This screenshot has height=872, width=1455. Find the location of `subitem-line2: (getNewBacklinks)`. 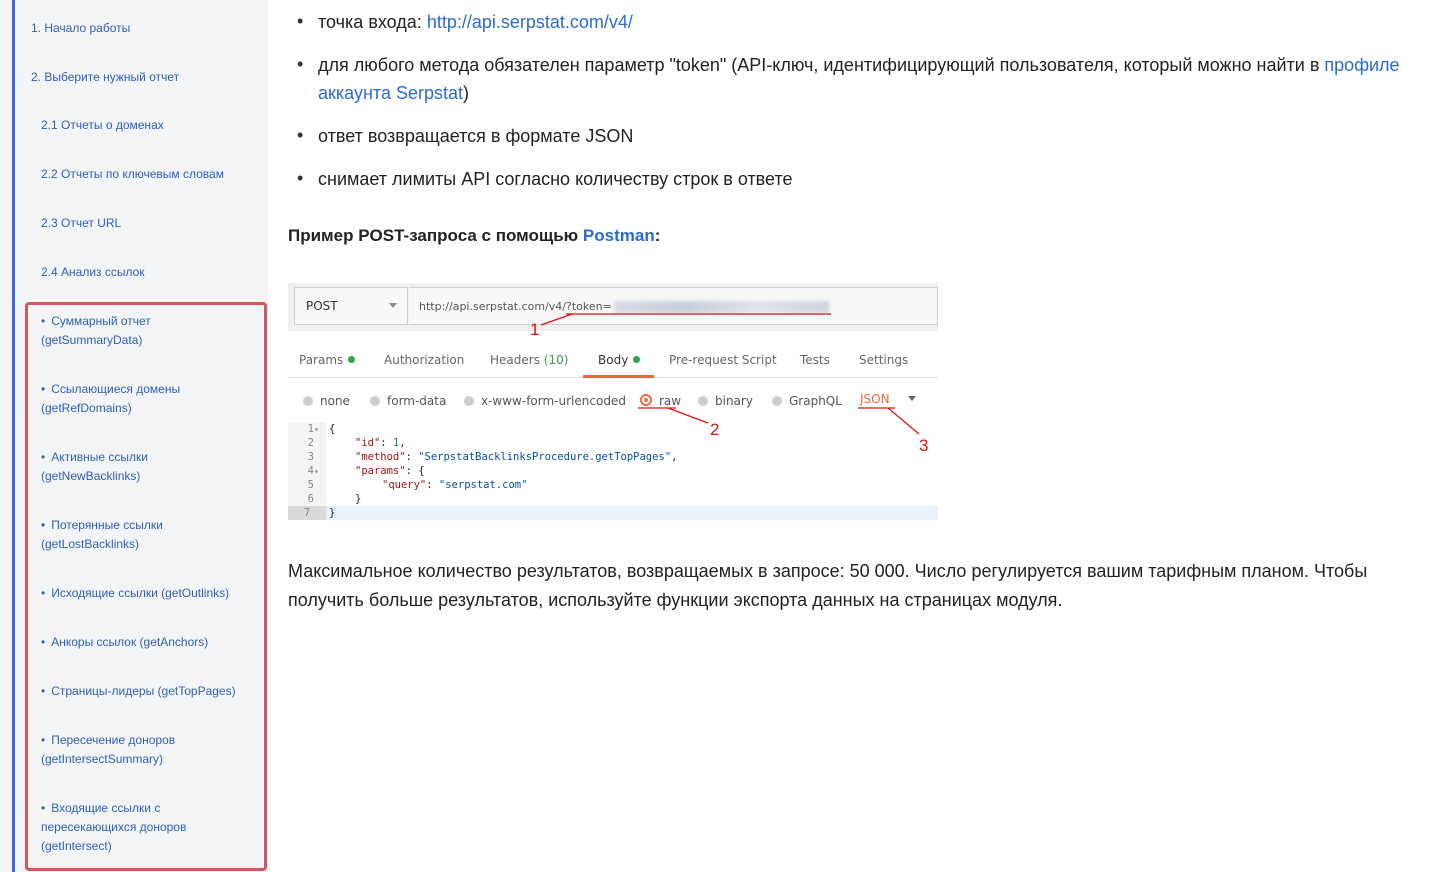

subitem-line2: (getNewBacklinks) is located at coordinates (91, 476).